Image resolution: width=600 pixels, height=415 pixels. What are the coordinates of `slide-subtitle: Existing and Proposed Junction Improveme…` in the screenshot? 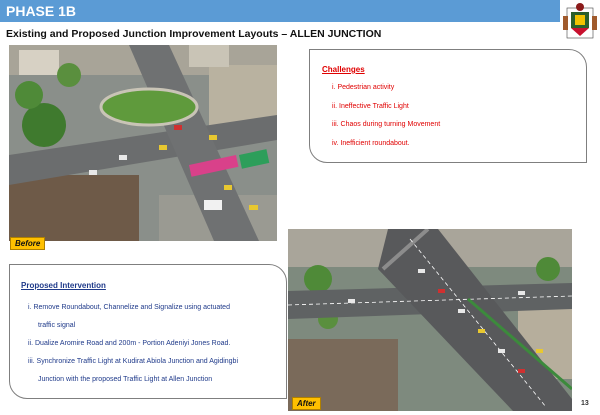 It's located at (194, 34).